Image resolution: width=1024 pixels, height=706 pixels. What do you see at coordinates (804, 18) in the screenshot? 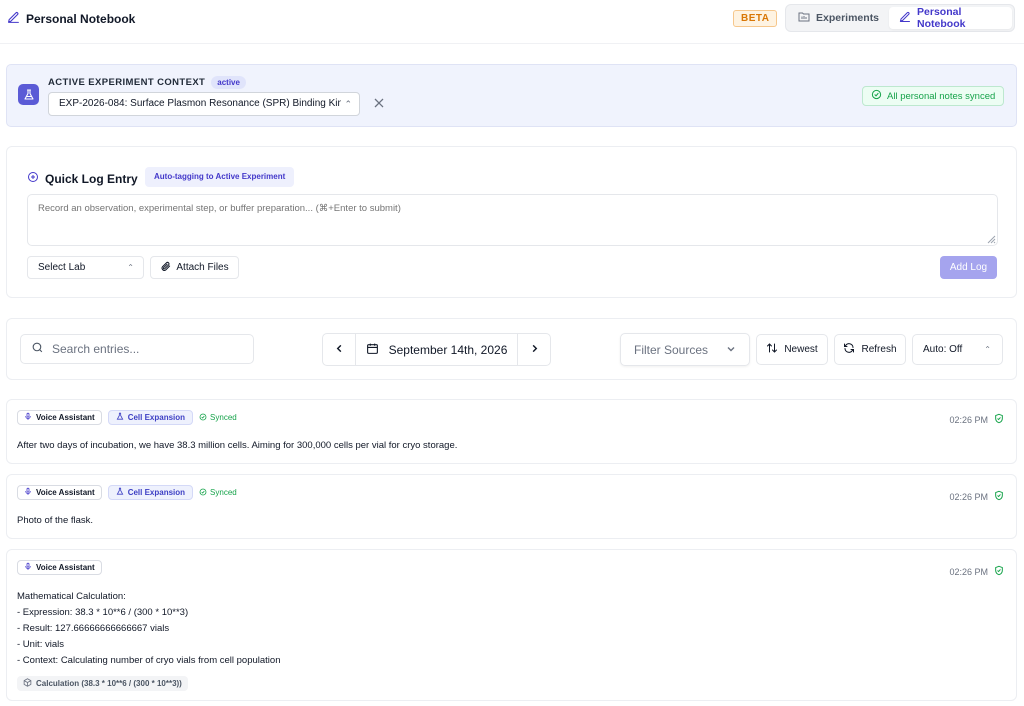
I see `folder-icon` at bounding box center [804, 18].